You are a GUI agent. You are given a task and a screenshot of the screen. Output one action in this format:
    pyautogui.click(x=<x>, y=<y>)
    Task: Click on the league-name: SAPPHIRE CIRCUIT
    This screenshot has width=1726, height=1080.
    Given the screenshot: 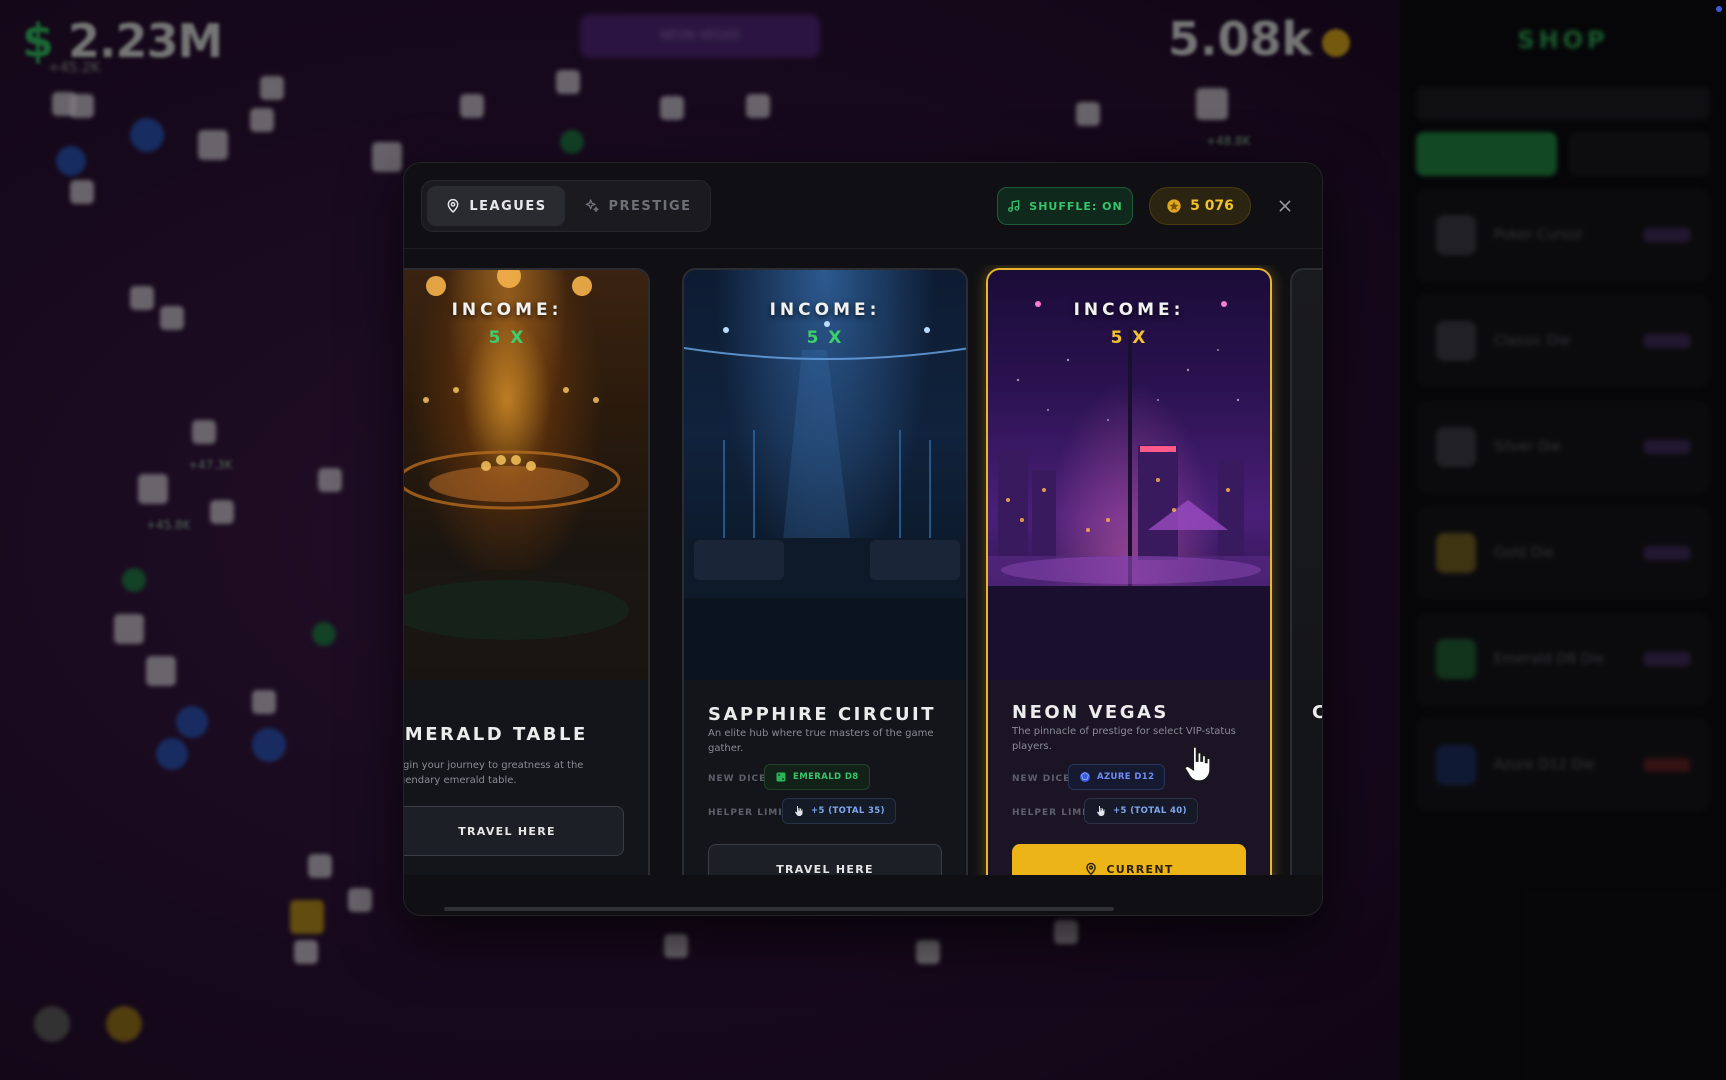 What is the action you would take?
    pyautogui.click(x=822, y=714)
    